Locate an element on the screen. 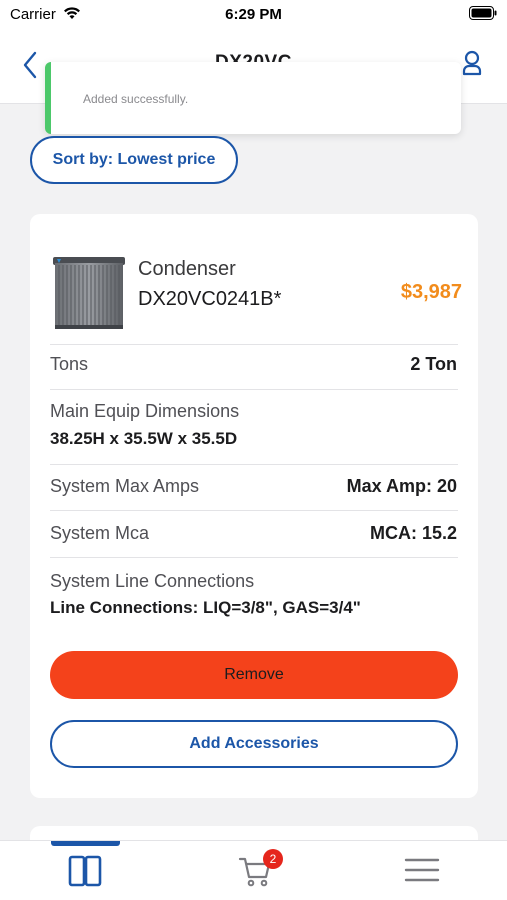 The image size is (507, 900). spec-label-tons: Tons is located at coordinates (69, 364).